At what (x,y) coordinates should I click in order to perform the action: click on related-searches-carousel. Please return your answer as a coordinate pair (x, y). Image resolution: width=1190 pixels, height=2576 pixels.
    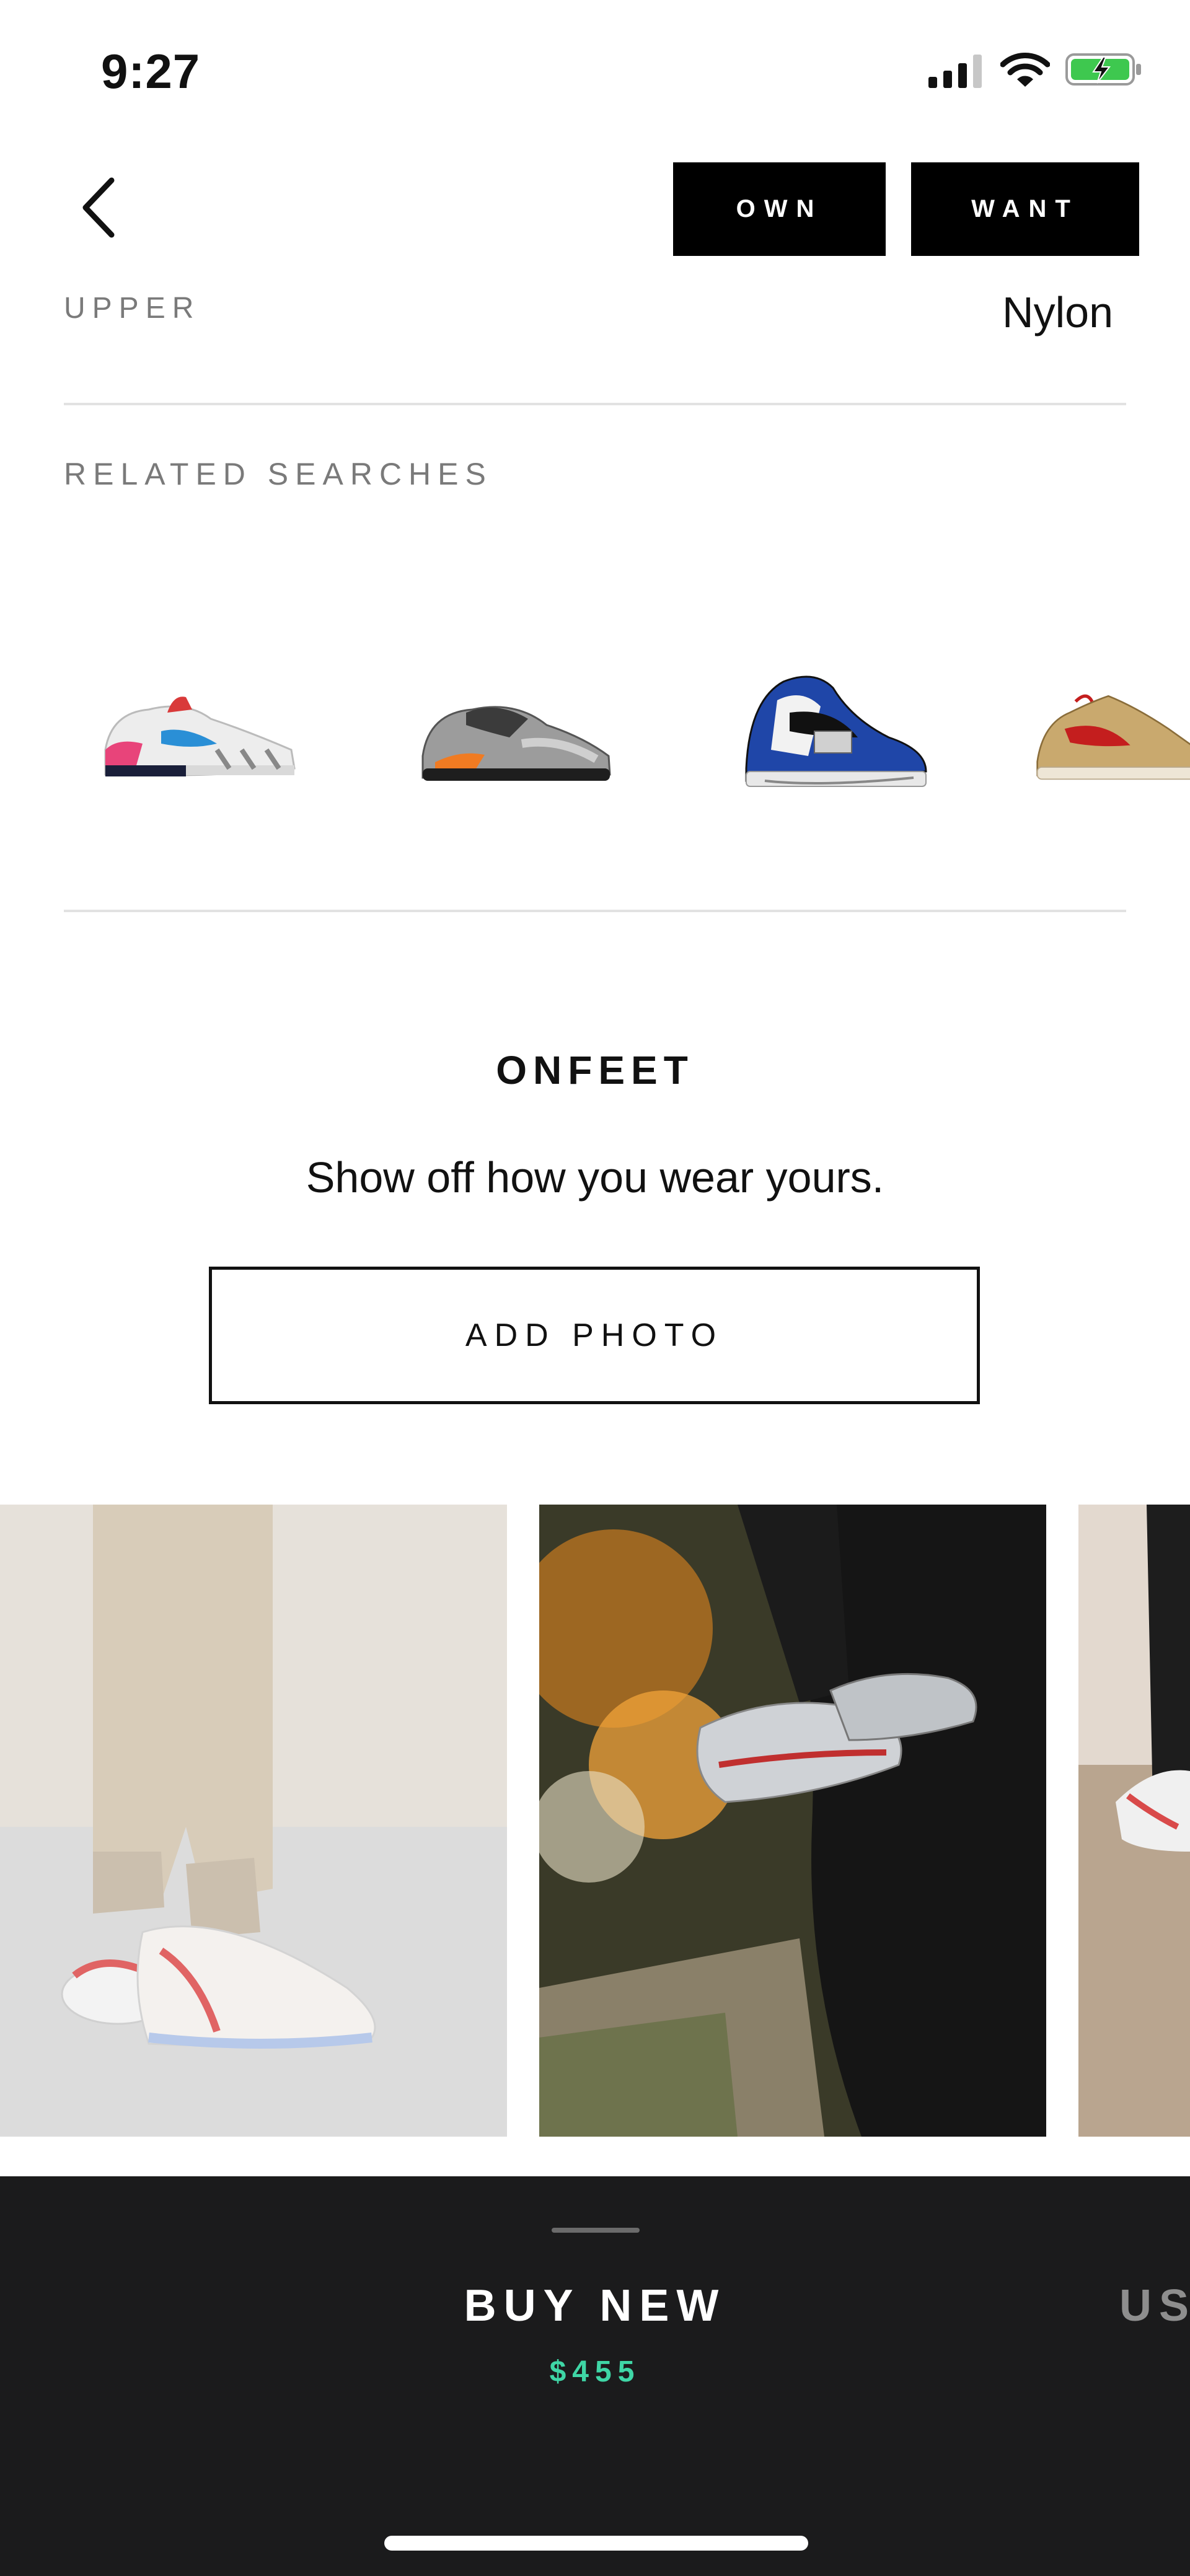
    Looking at the image, I should click on (595, 735).